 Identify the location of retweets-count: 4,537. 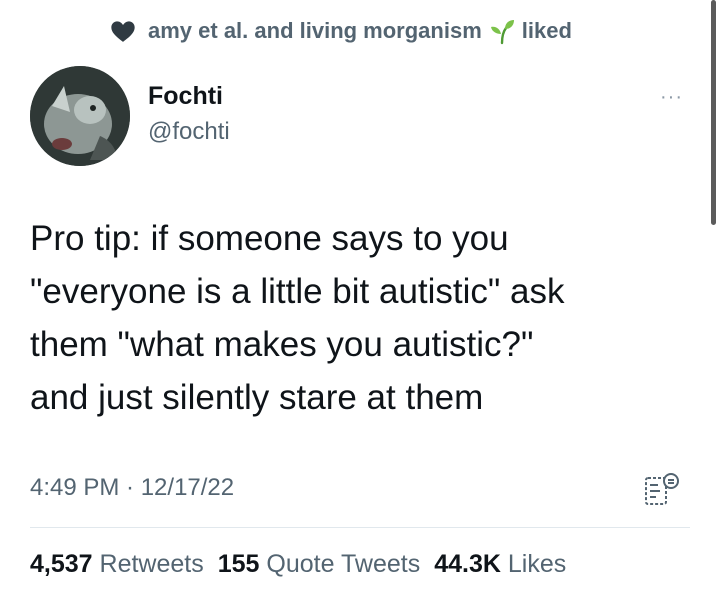
(61, 564).